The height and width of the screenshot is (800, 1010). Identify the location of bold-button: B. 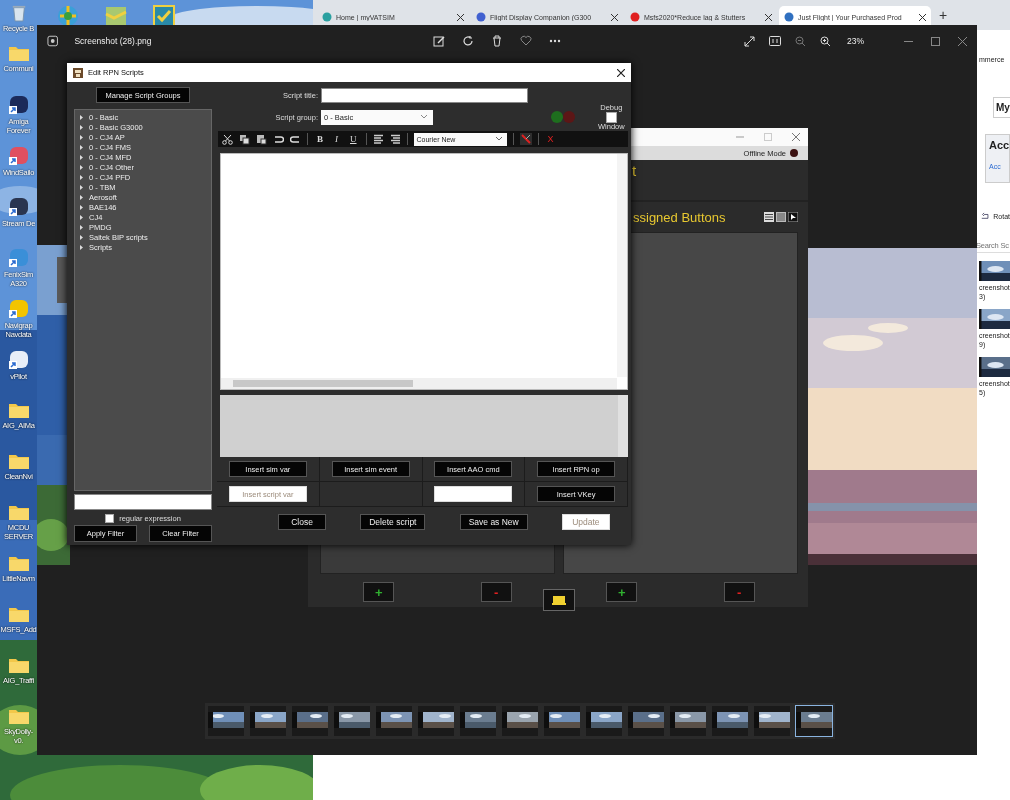
(320, 139).